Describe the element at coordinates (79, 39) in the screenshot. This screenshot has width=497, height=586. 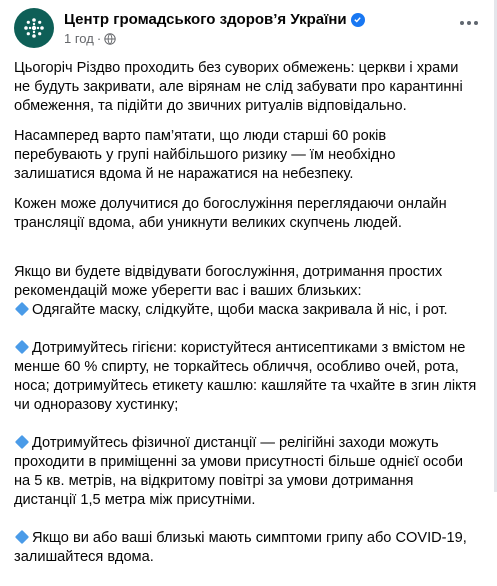
I see `post-timestamp: 1 год` at that location.